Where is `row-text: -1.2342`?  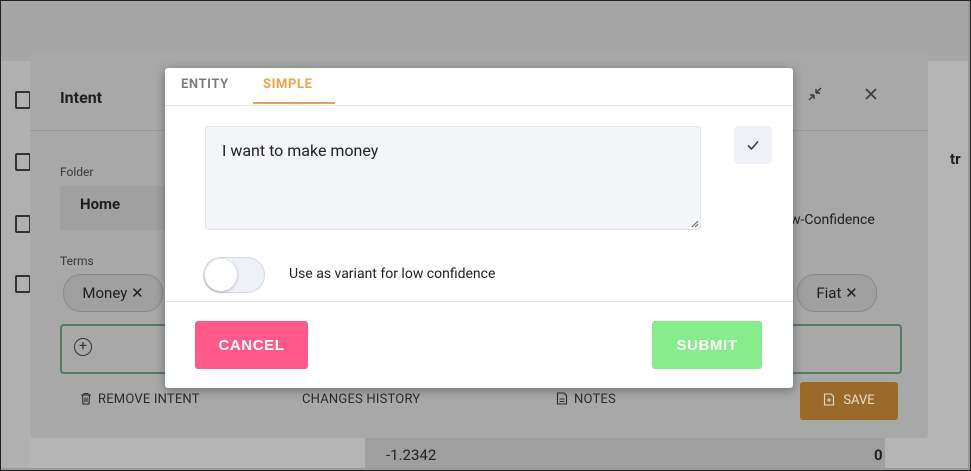
row-text: -1.2342 is located at coordinates (411, 455).